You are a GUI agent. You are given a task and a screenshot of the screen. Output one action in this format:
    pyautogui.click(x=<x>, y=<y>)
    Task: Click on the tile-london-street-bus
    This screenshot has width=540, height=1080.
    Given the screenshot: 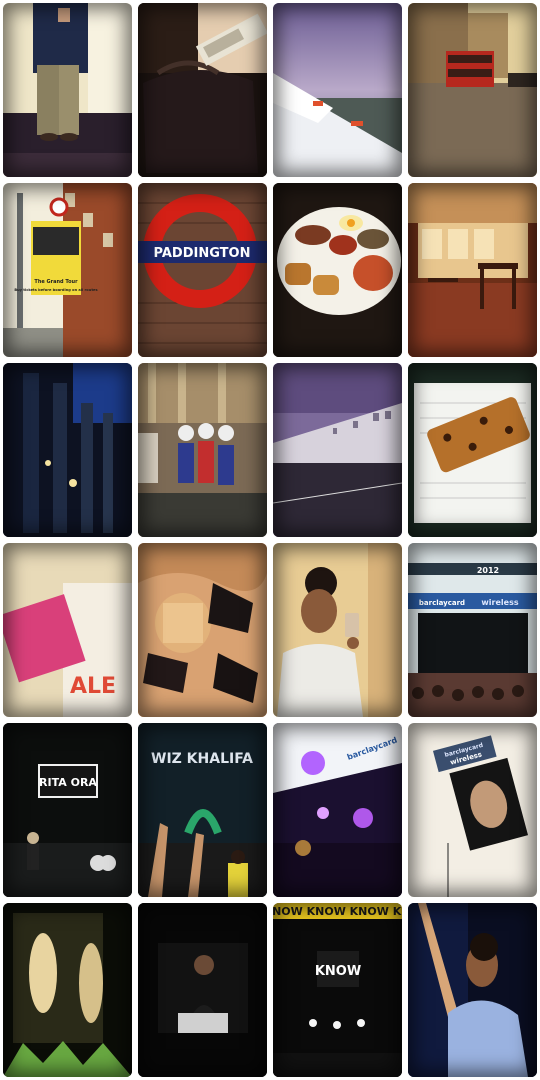 What is the action you would take?
    pyautogui.click(x=472, y=90)
    